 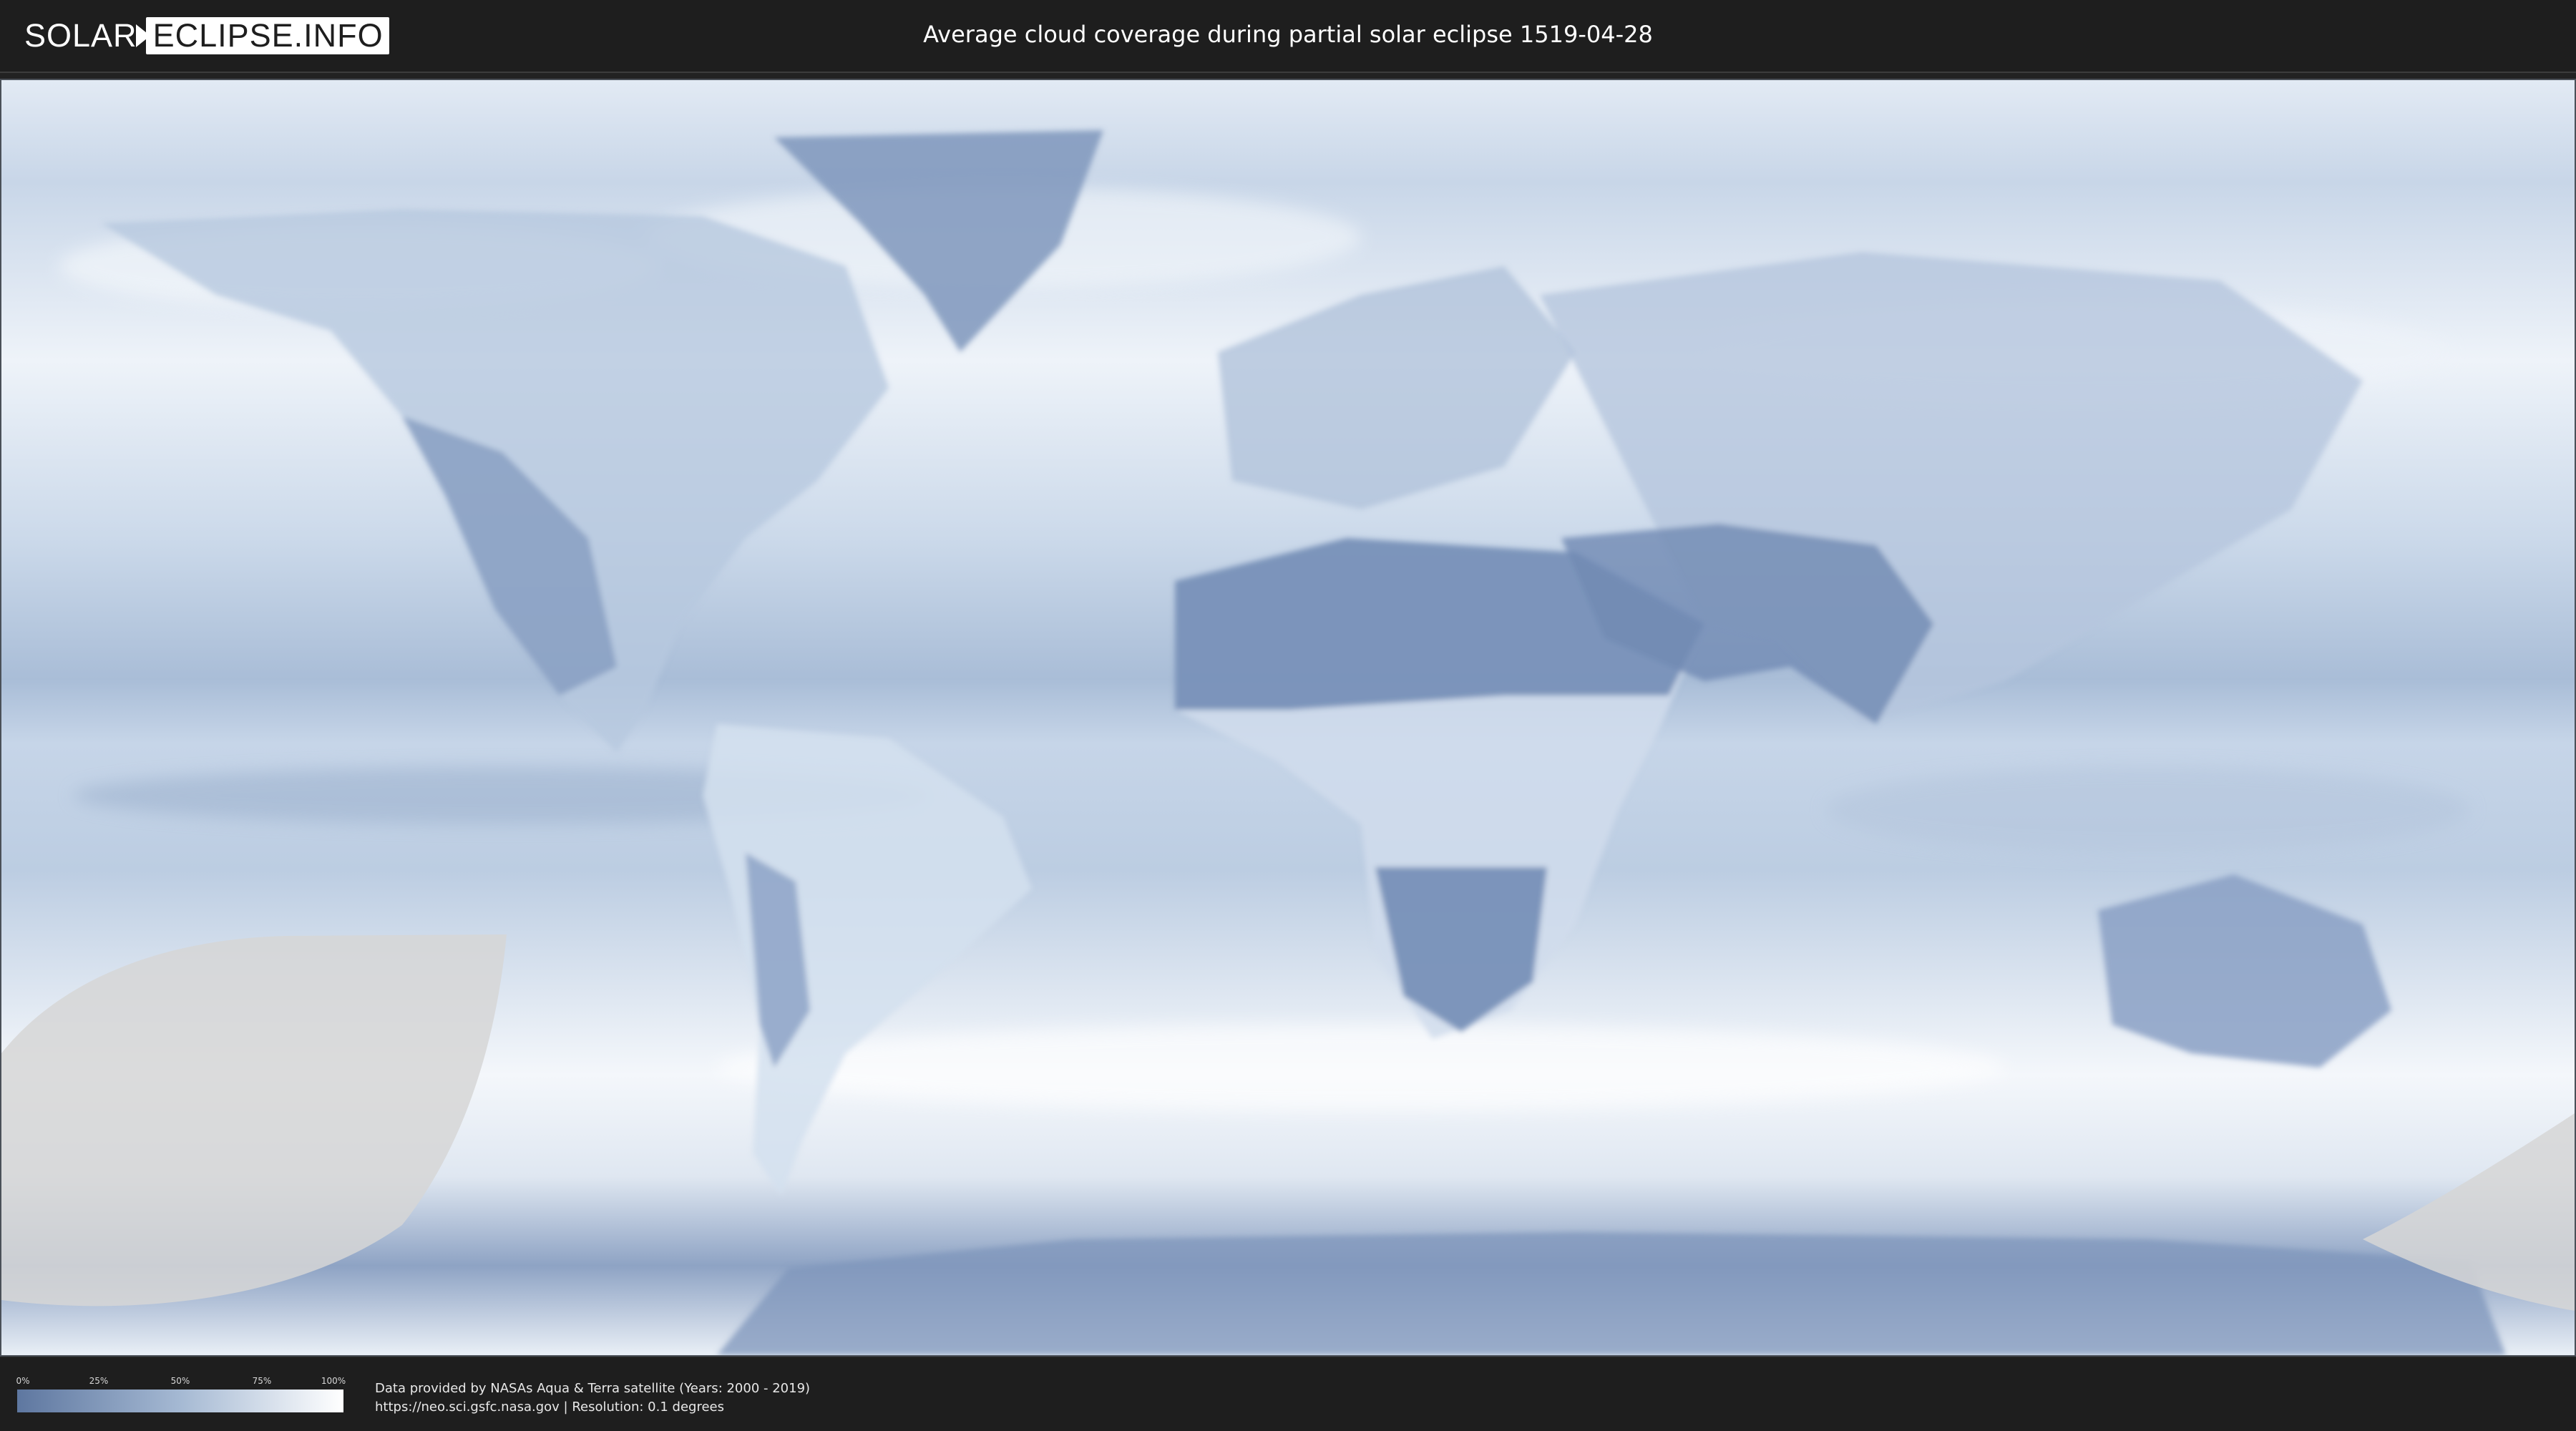 What do you see at coordinates (99, 1381) in the screenshot?
I see `legend-tick: 25%` at bounding box center [99, 1381].